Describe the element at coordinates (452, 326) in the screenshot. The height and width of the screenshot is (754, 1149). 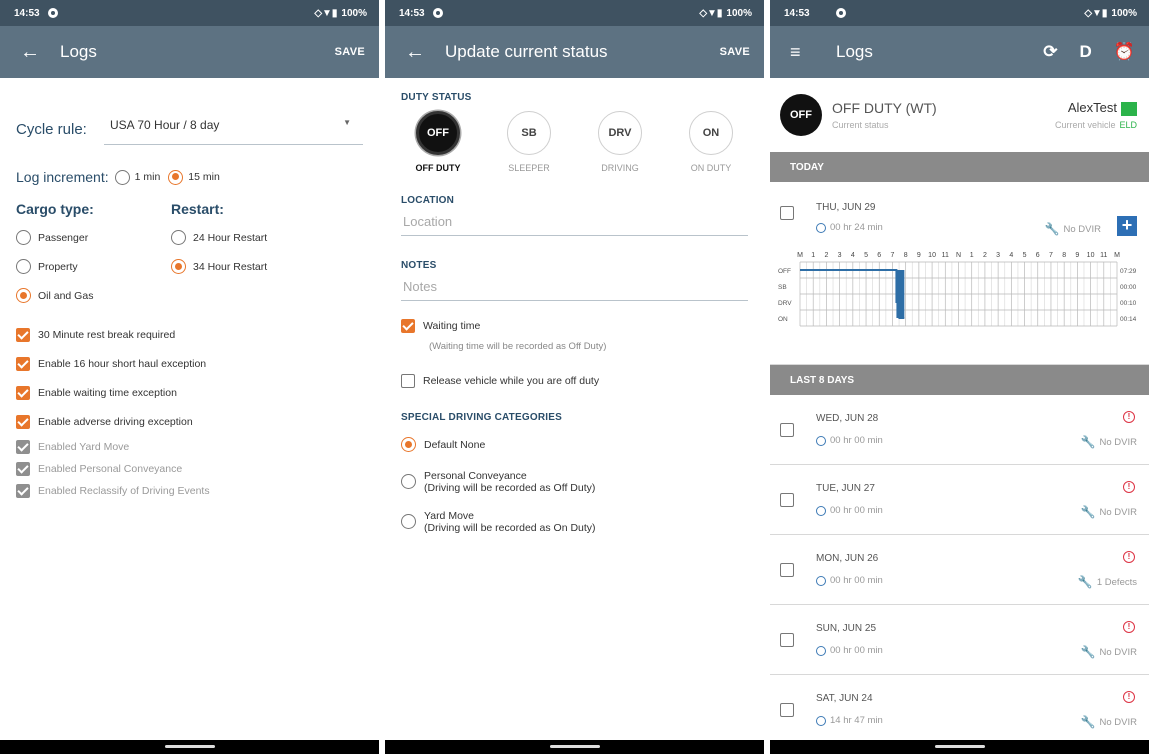
I see `checkbox-label: Waiting time` at that location.